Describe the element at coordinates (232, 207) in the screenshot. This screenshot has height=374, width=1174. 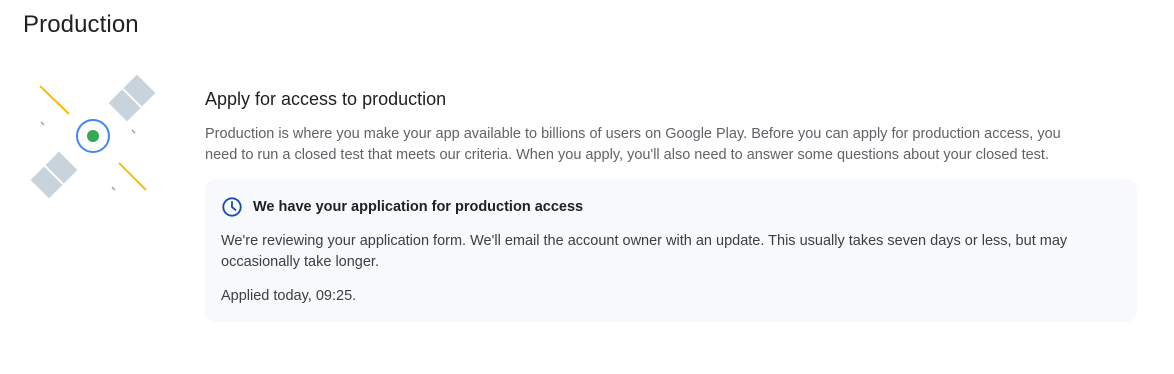
I see `clock-icon` at that location.